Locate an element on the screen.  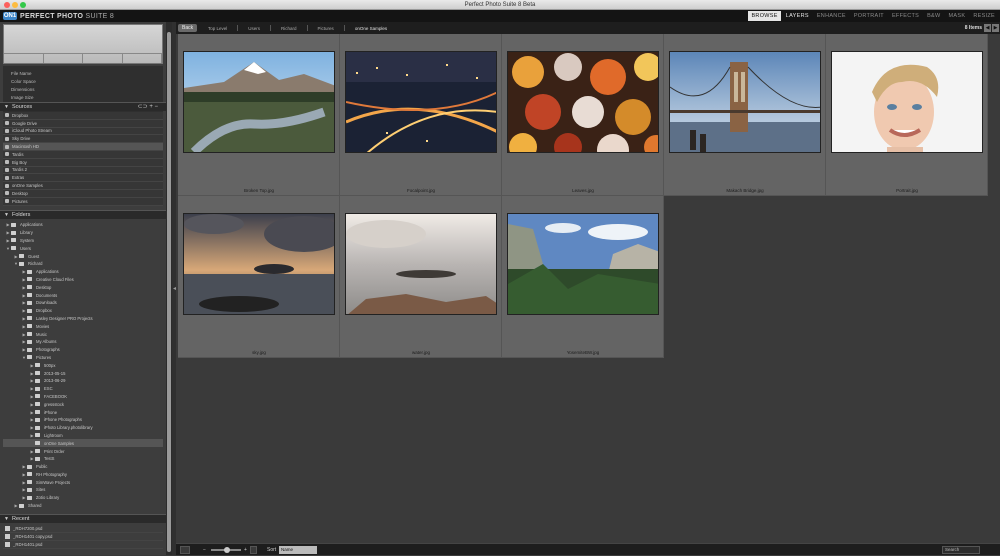
thumbnail-cell: Leaves.jpg is located at coordinates (583, 115).